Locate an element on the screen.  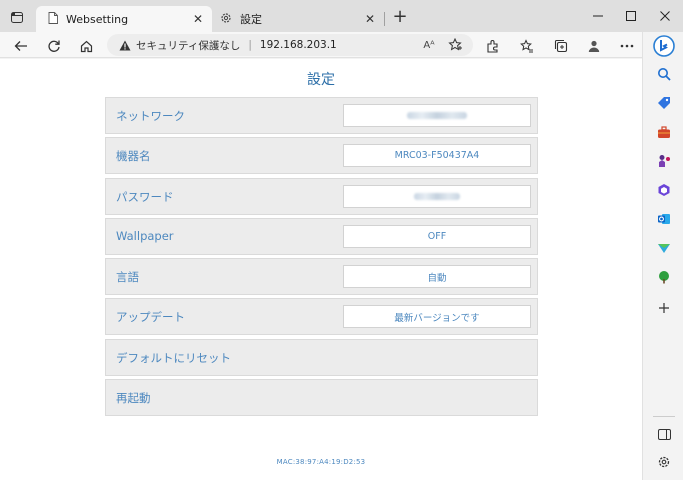
home-icon is located at coordinates (86, 46).